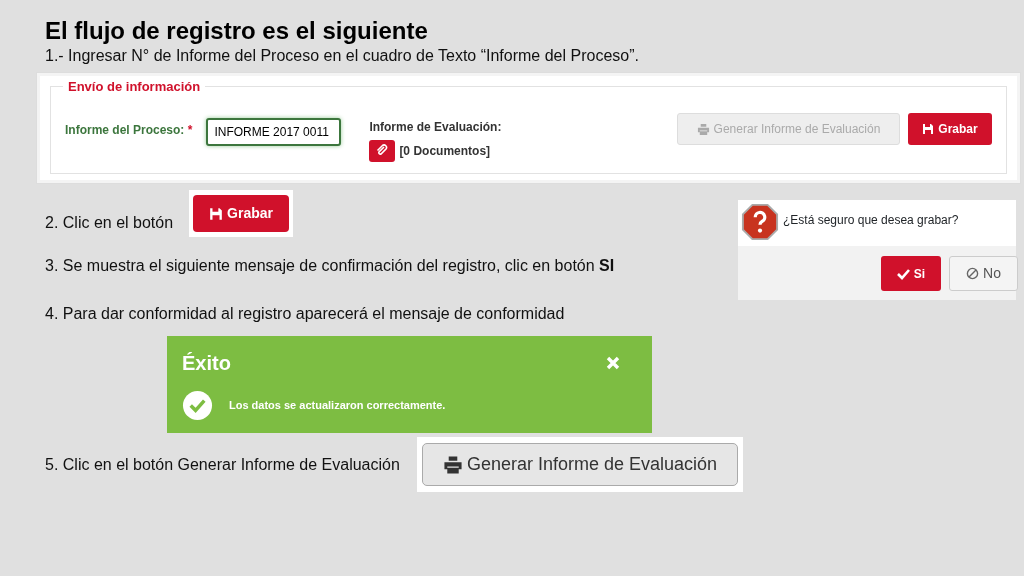 The image size is (1024, 576). Describe the element at coordinates (983, 273) in the screenshot. I see `no-button: No` at that location.